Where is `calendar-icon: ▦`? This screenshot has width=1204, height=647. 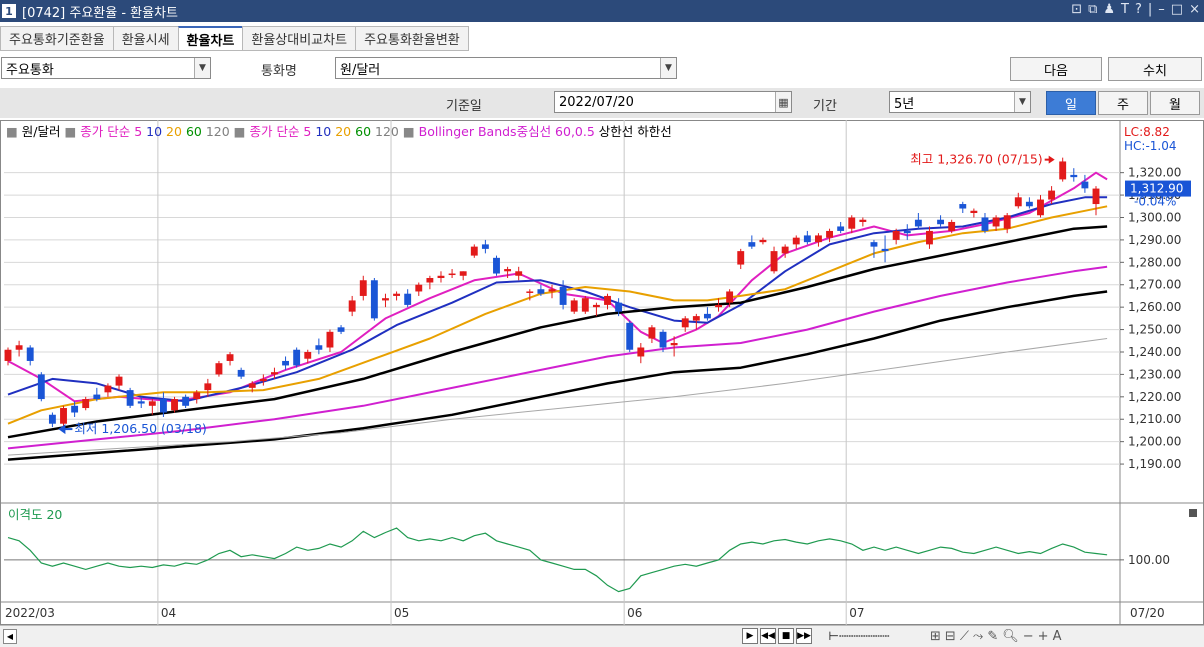
calendar-icon: ▦ is located at coordinates (783, 102).